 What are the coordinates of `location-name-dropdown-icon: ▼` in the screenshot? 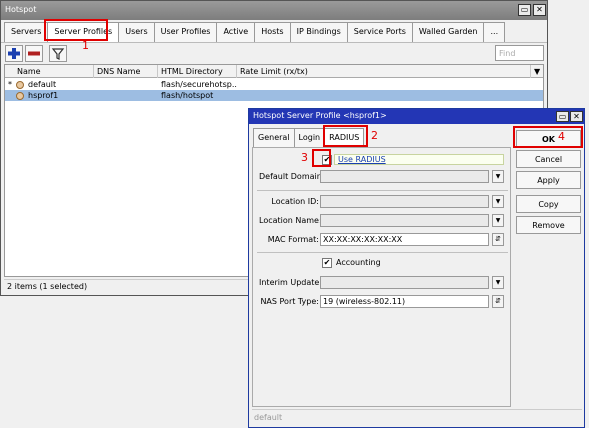 It's located at (498, 220).